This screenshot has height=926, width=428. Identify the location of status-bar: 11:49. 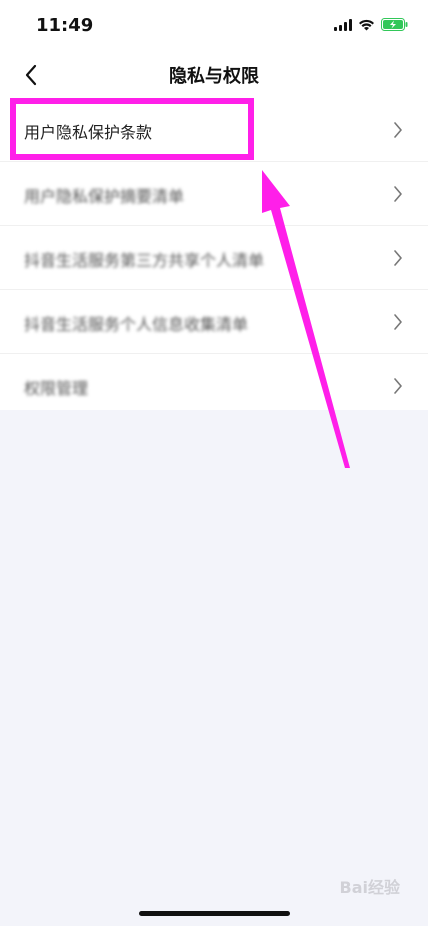
(214, 25).